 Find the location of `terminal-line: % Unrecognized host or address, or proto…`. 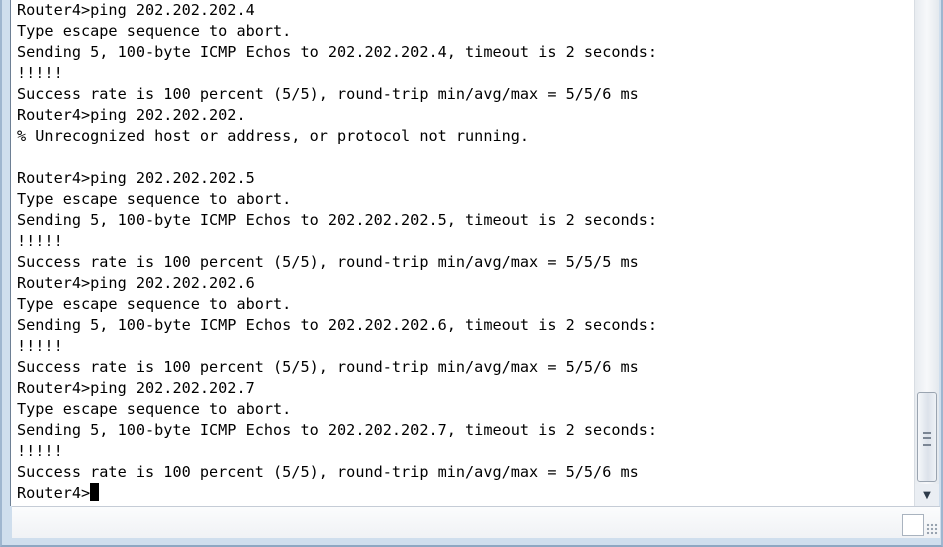

terminal-line: % Unrecognized host or address, or proto… is located at coordinates (273, 136).